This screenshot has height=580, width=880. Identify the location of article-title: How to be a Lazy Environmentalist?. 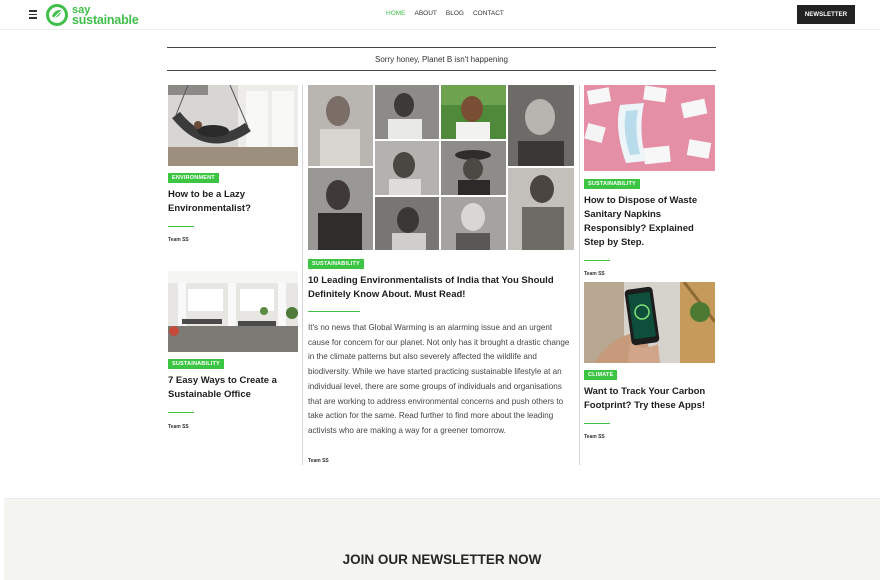
(233, 202).